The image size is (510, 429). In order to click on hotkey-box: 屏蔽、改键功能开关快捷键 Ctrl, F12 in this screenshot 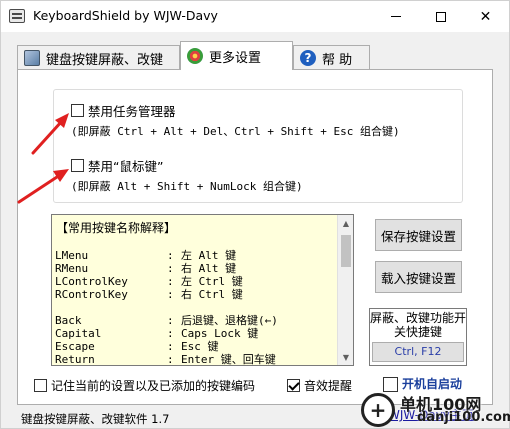, I will do `click(418, 337)`.